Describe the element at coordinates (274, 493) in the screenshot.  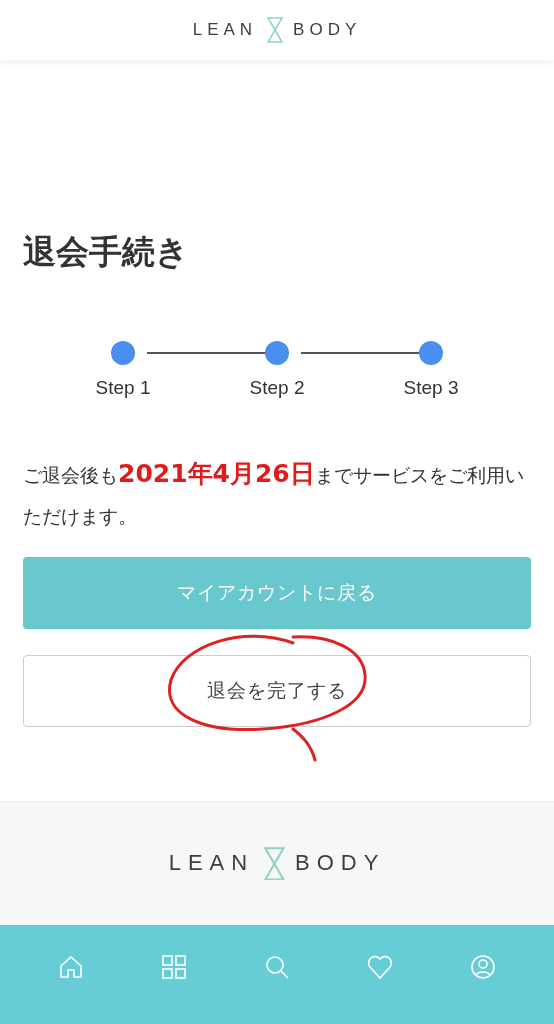
I see `notice-text: ご退会後も 2021年4月26日 までサービスをご利用いただけます。` at that location.